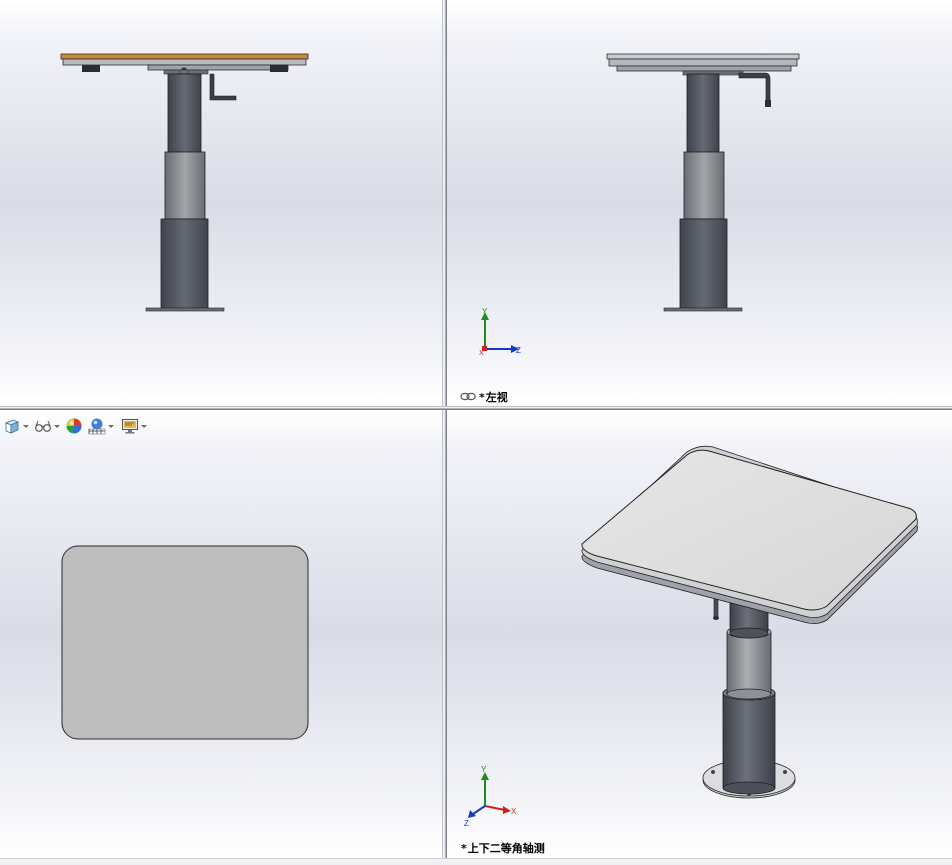 The image size is (952, 865). I want to click on front-view-model, so click(184, 182).